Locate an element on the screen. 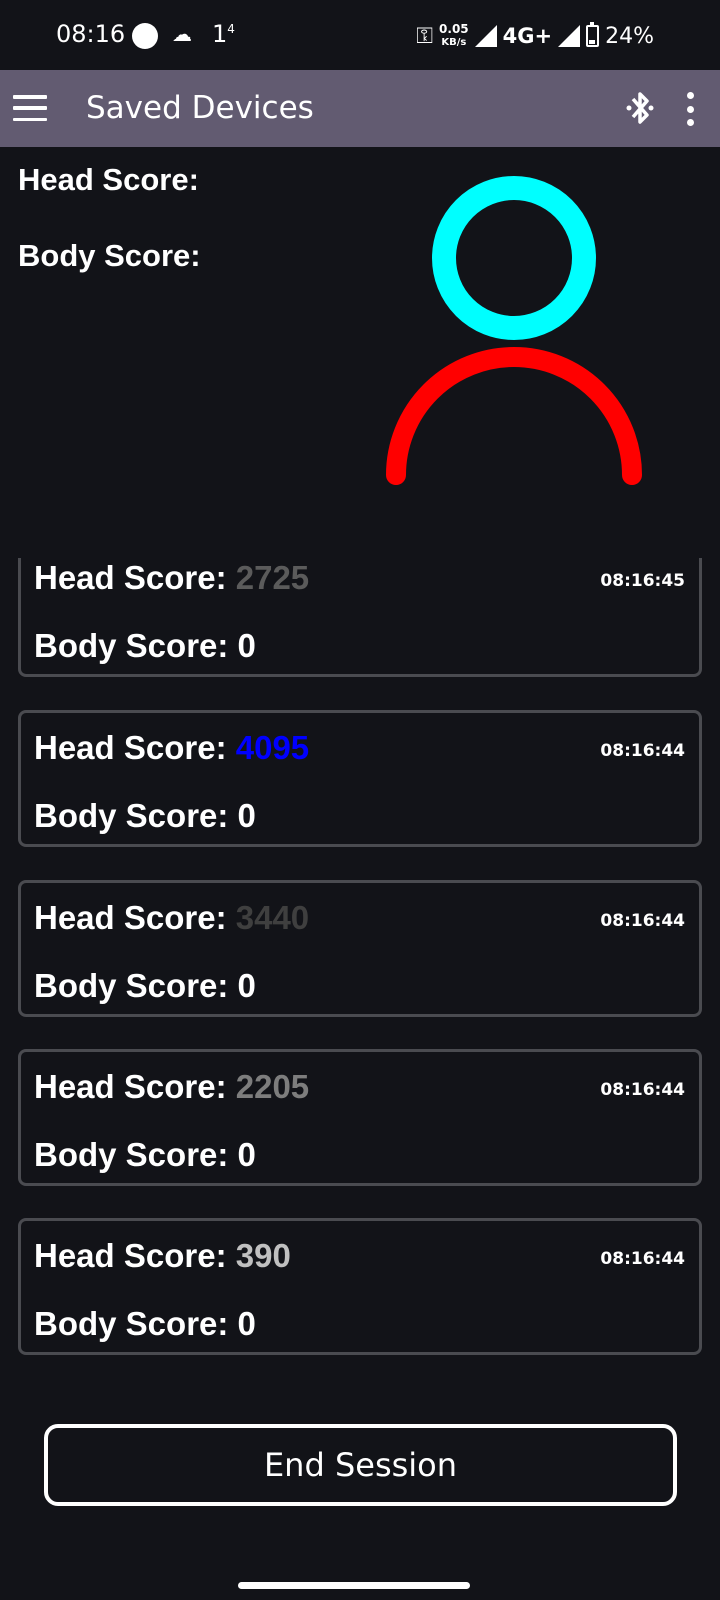 This screenshot has height=1600, width=720. menu-icon is located at coordinates (30, 108).